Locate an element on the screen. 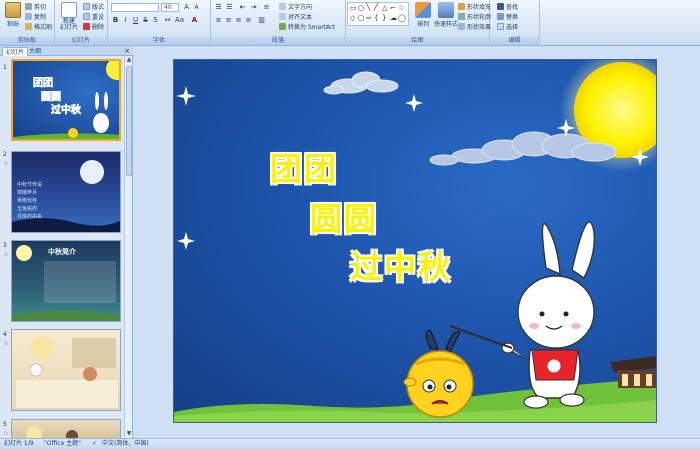  slide-title-line: 过中秋 is located at coordinates (401, 265).